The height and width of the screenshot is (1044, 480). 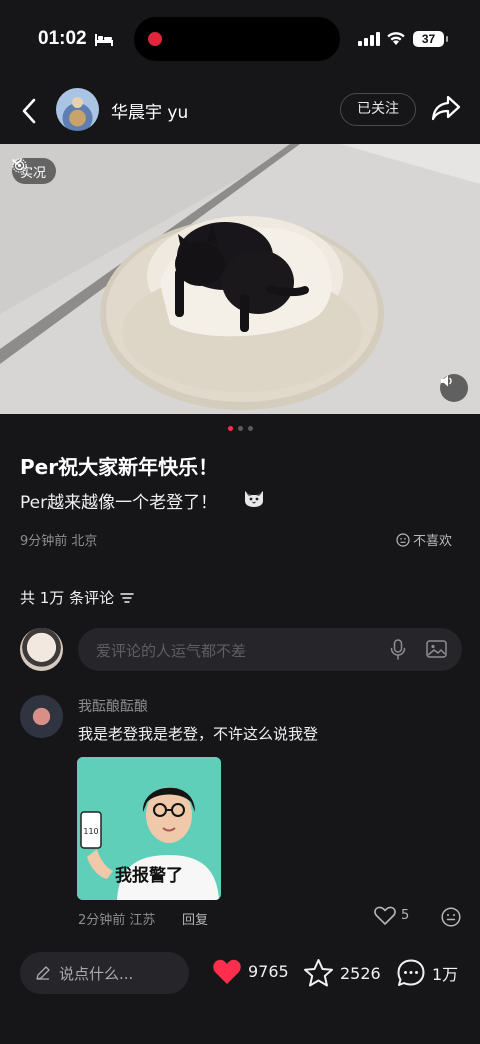 I want to click on dislike-button: 不喜欢, so click(x=424, y=539).